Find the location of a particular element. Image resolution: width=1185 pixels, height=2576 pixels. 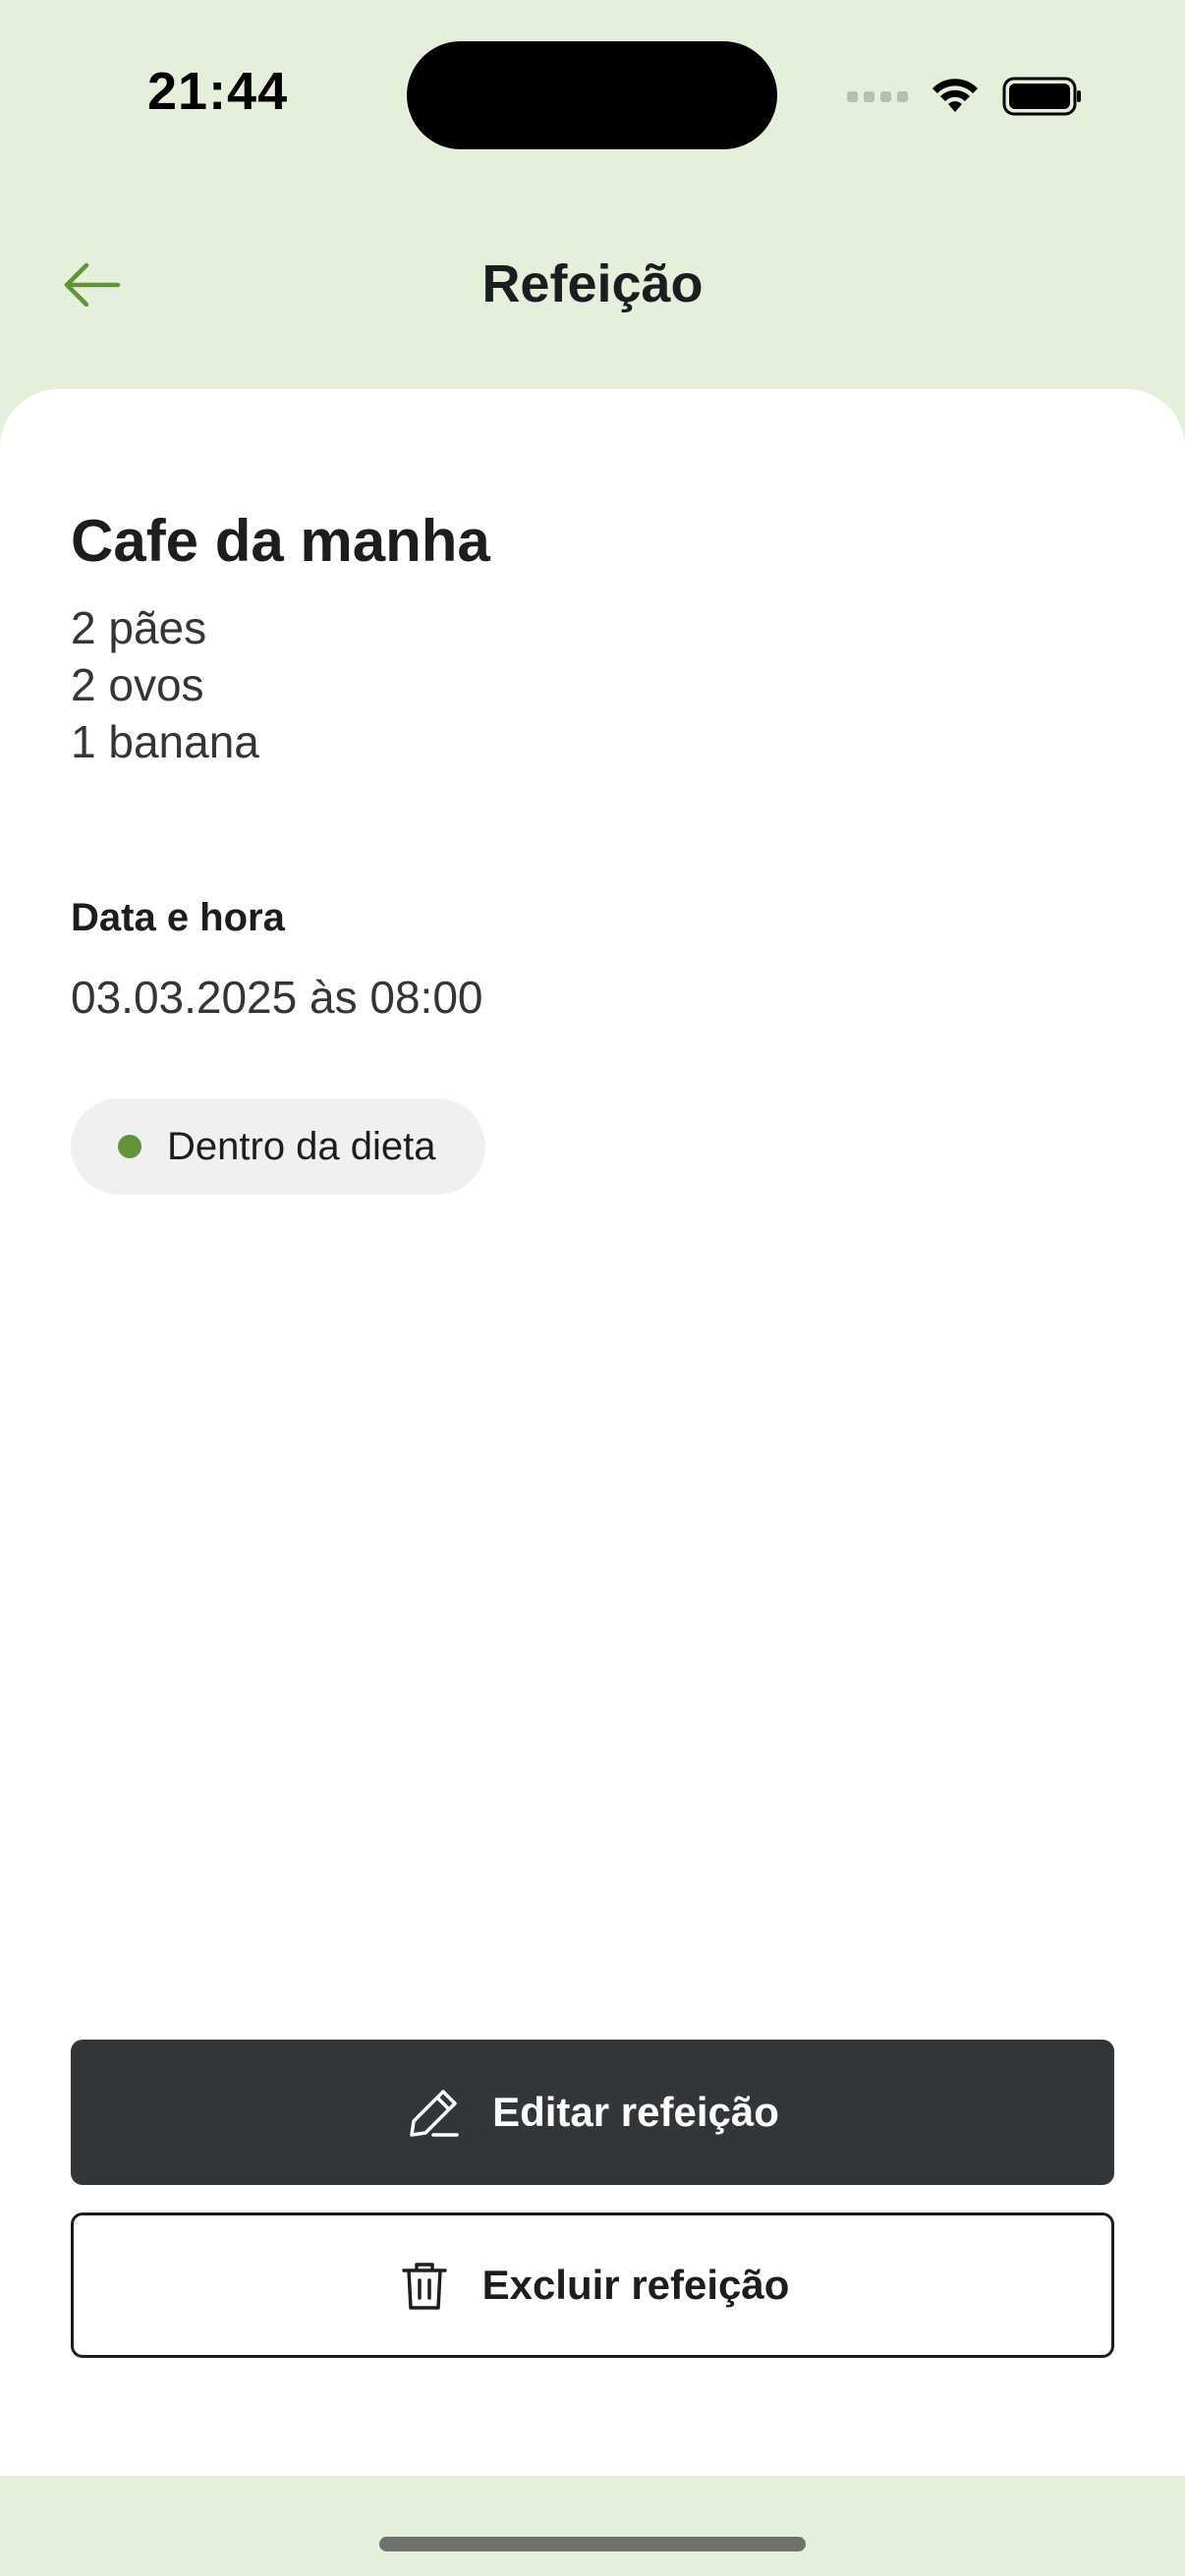

pencil-icon is located at coordinates (435, 2112).